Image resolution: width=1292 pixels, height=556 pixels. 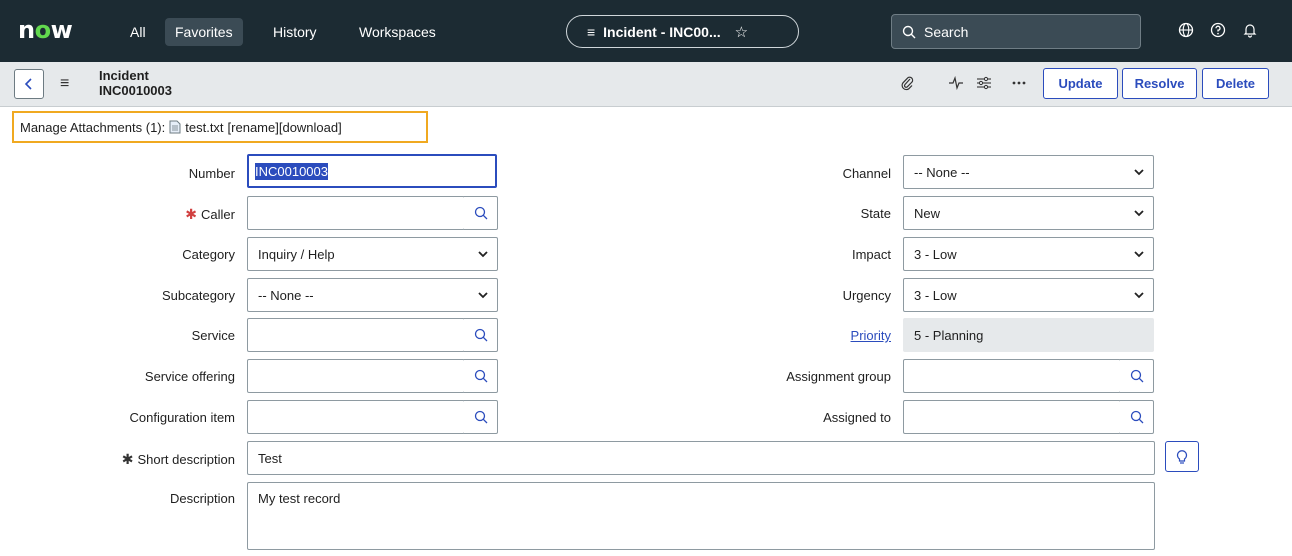 What do you see at coordinates (372, 171) in the screenshot?
I see `number-field: INC0010003` at bounding box center [372, 171].